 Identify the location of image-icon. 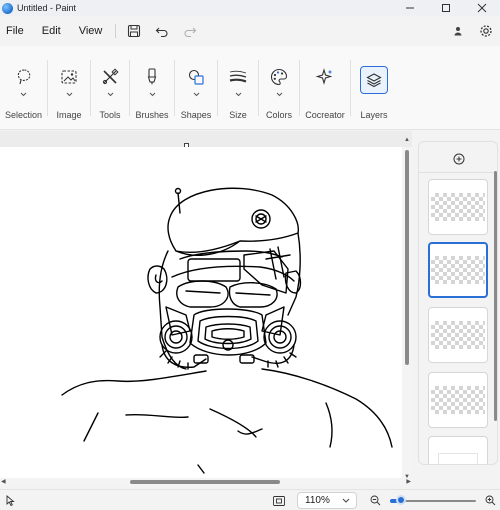
(69, 77).